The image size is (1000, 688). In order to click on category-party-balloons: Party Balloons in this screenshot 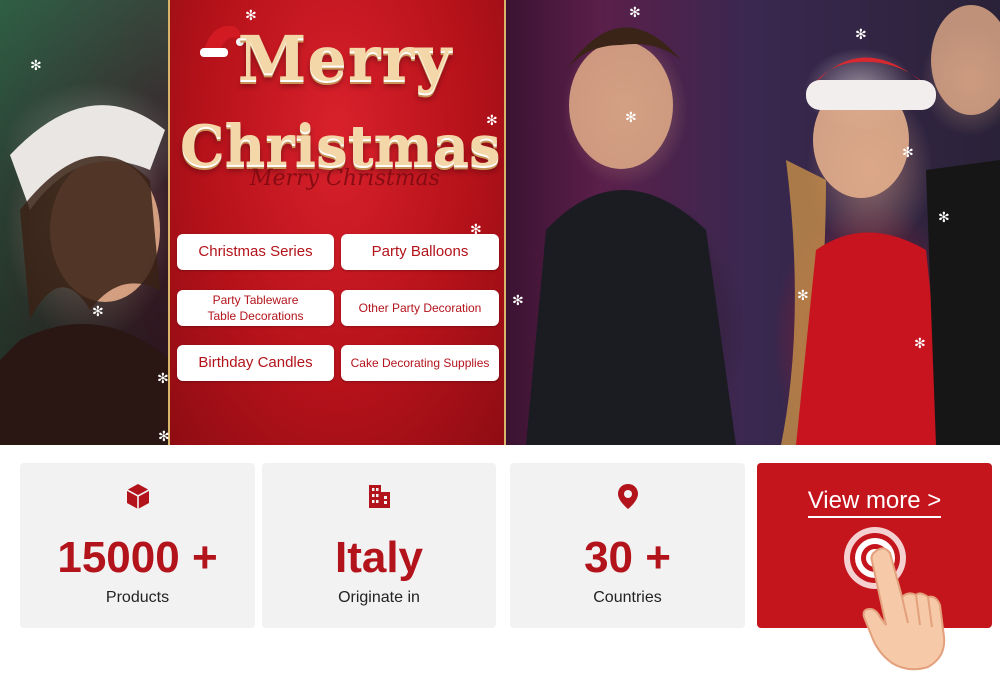, I will do `click(420, 252)`.